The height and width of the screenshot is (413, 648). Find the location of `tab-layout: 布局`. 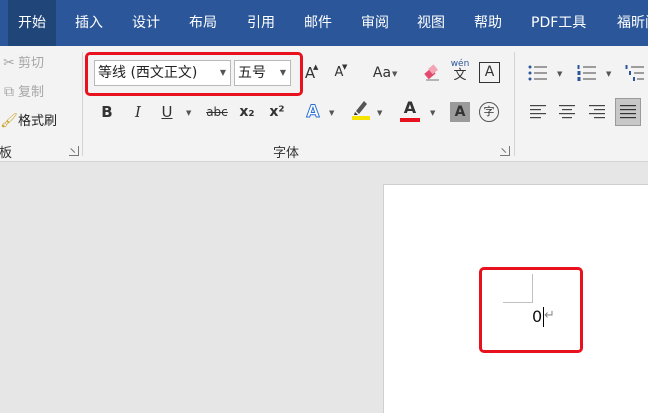

tab-layout: 布局 is located at coordinates (203, 23).